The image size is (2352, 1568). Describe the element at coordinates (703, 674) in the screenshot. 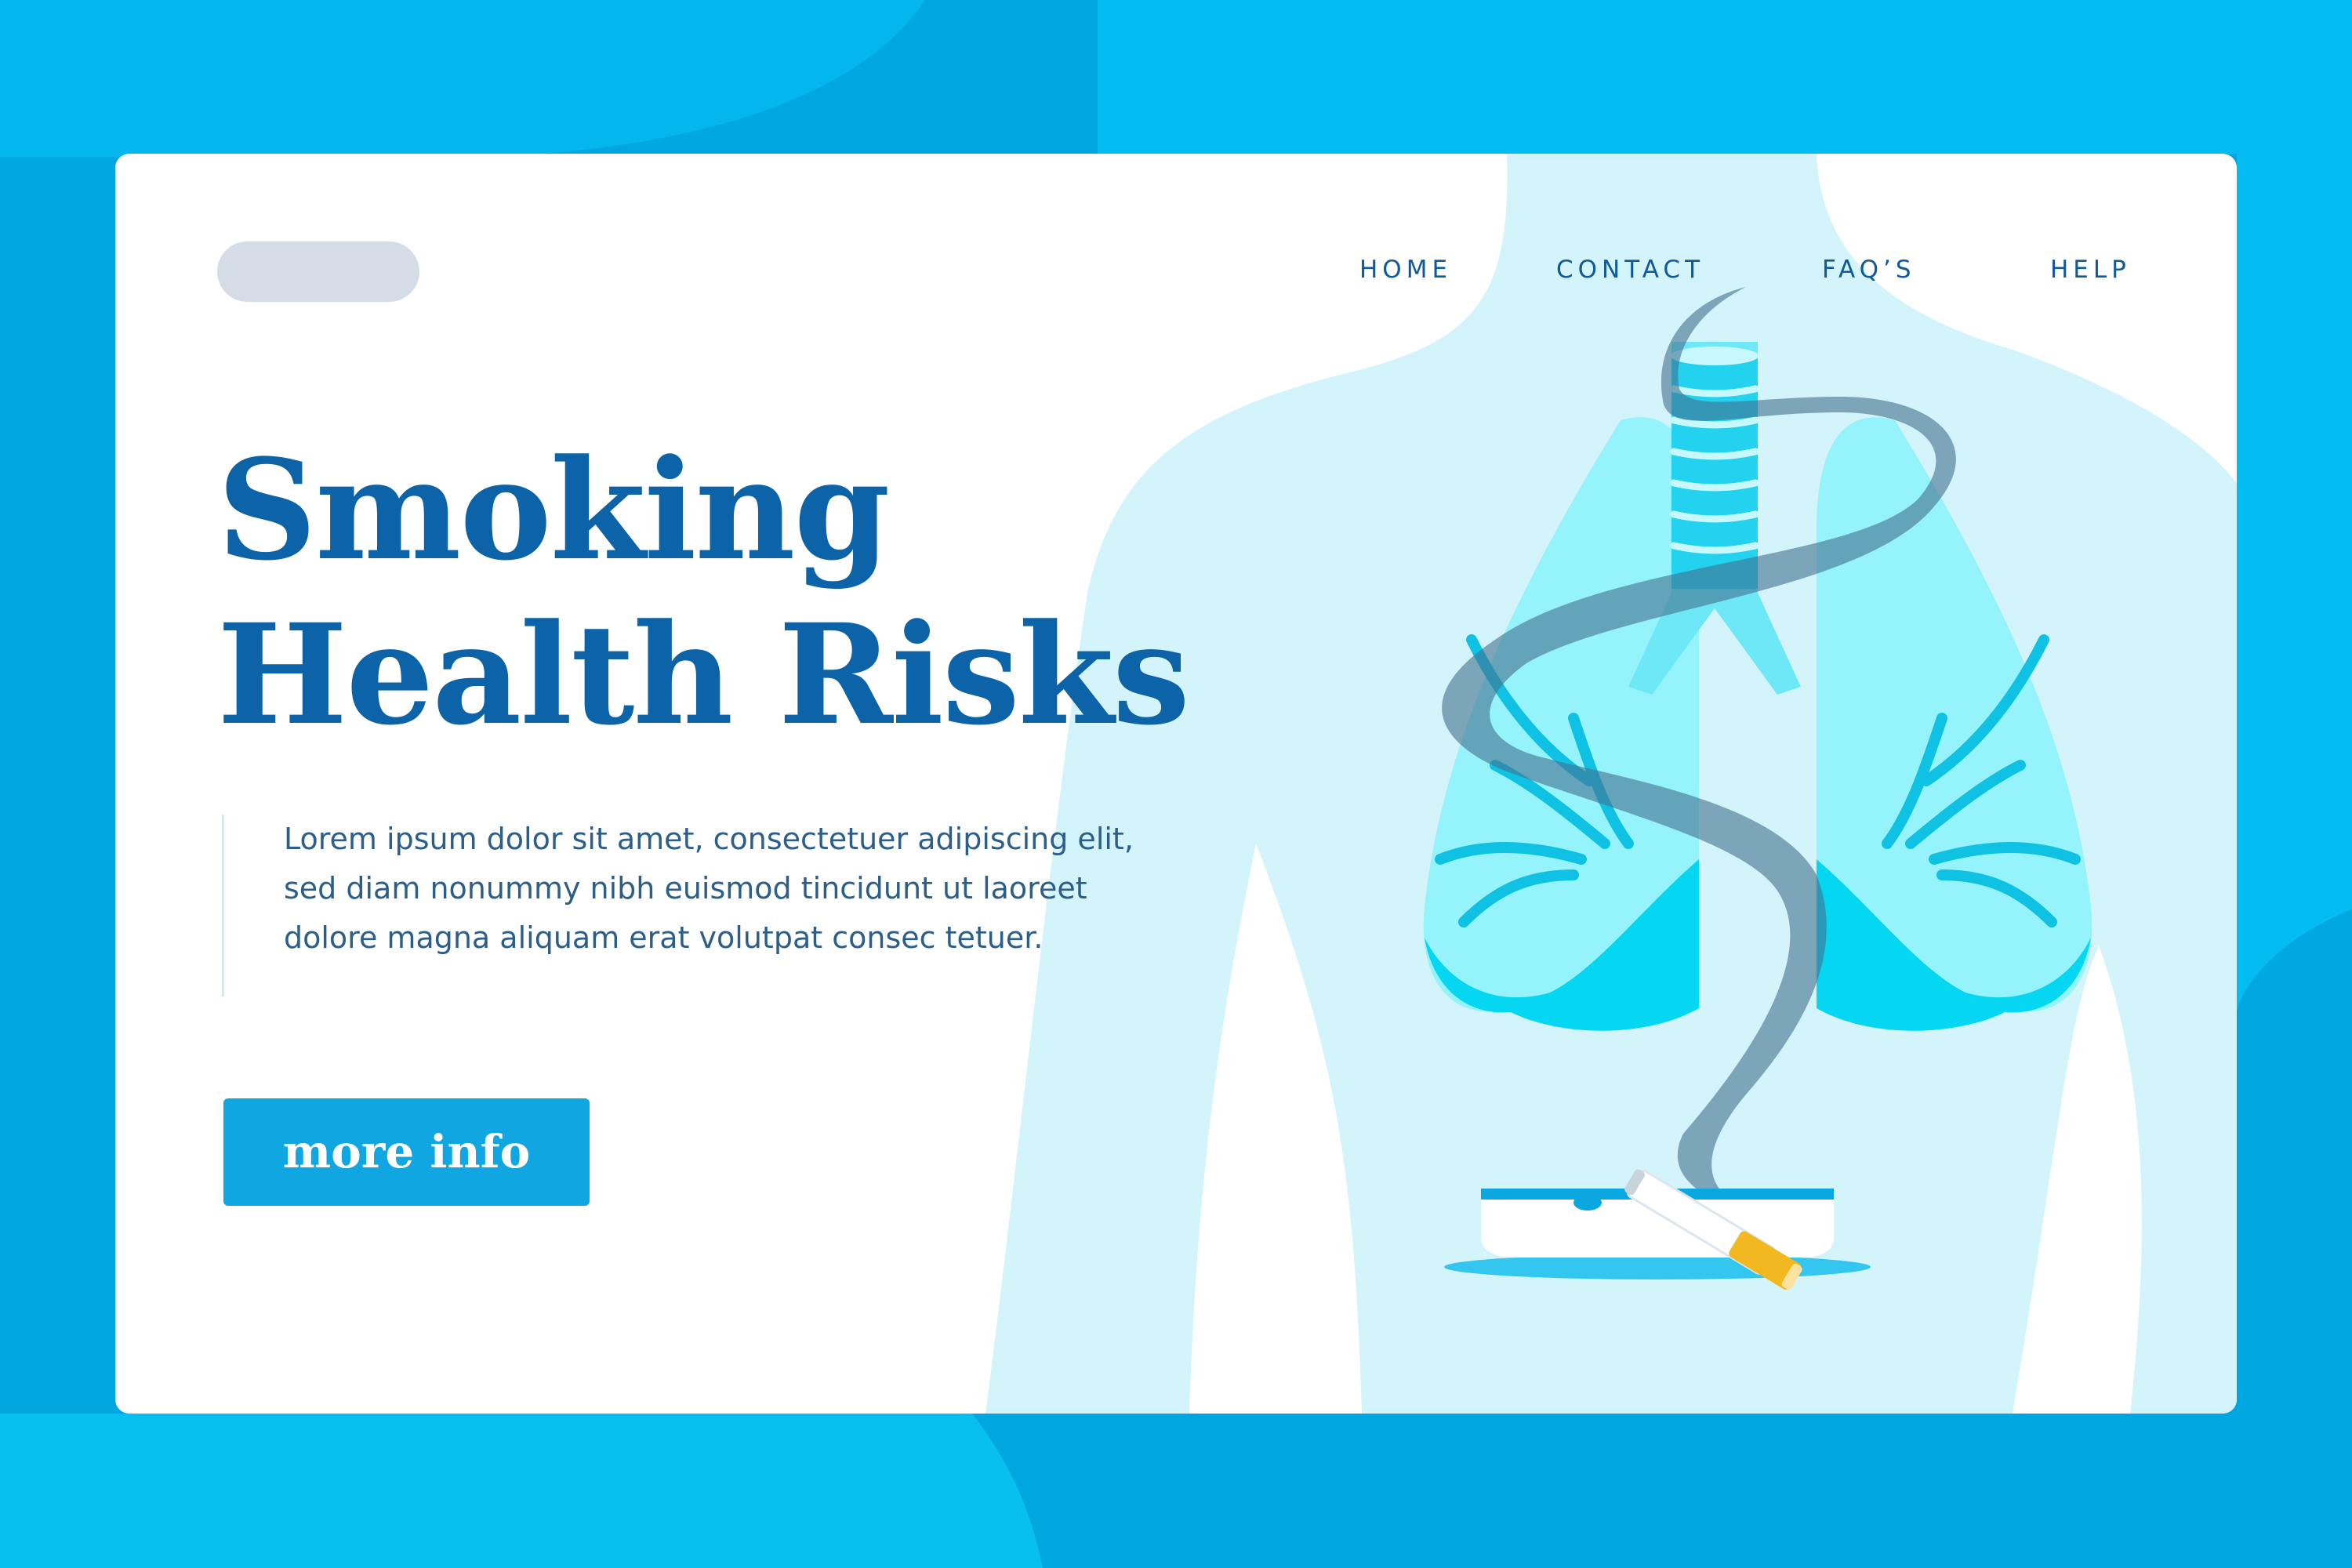

I see `hero-title-line-2: Health Risks` at that location.